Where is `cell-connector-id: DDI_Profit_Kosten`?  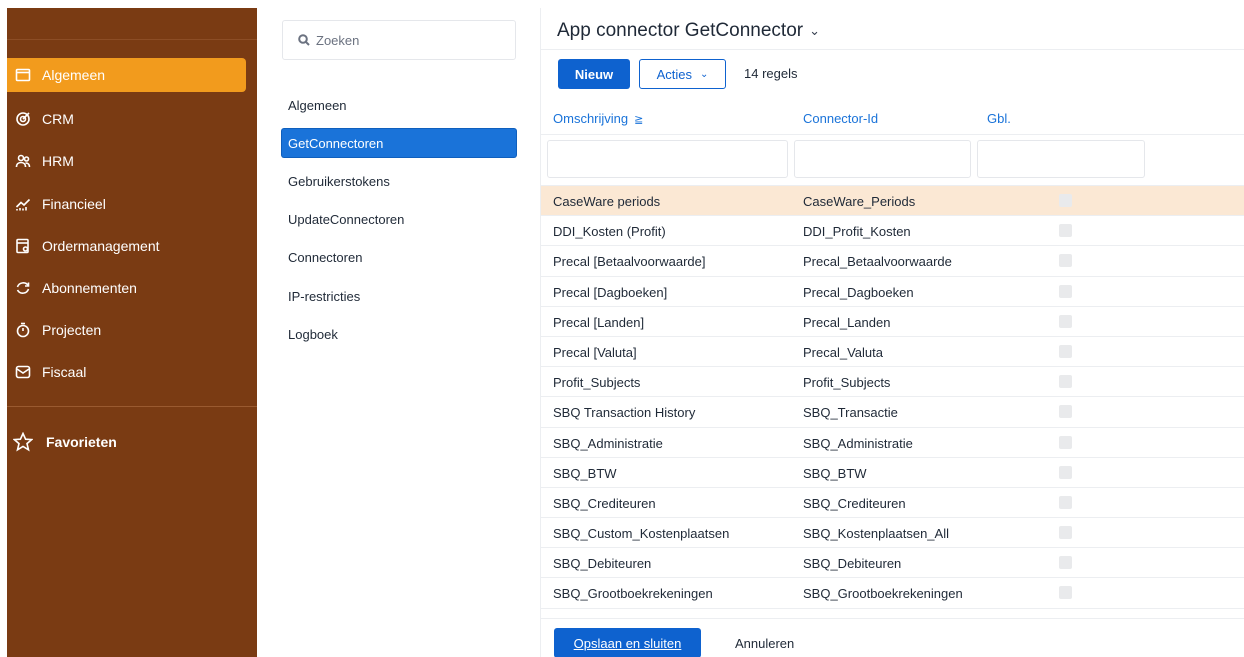 cell-connector-id: DDI_Profit_Kosten is located at coordinates (857, 232).